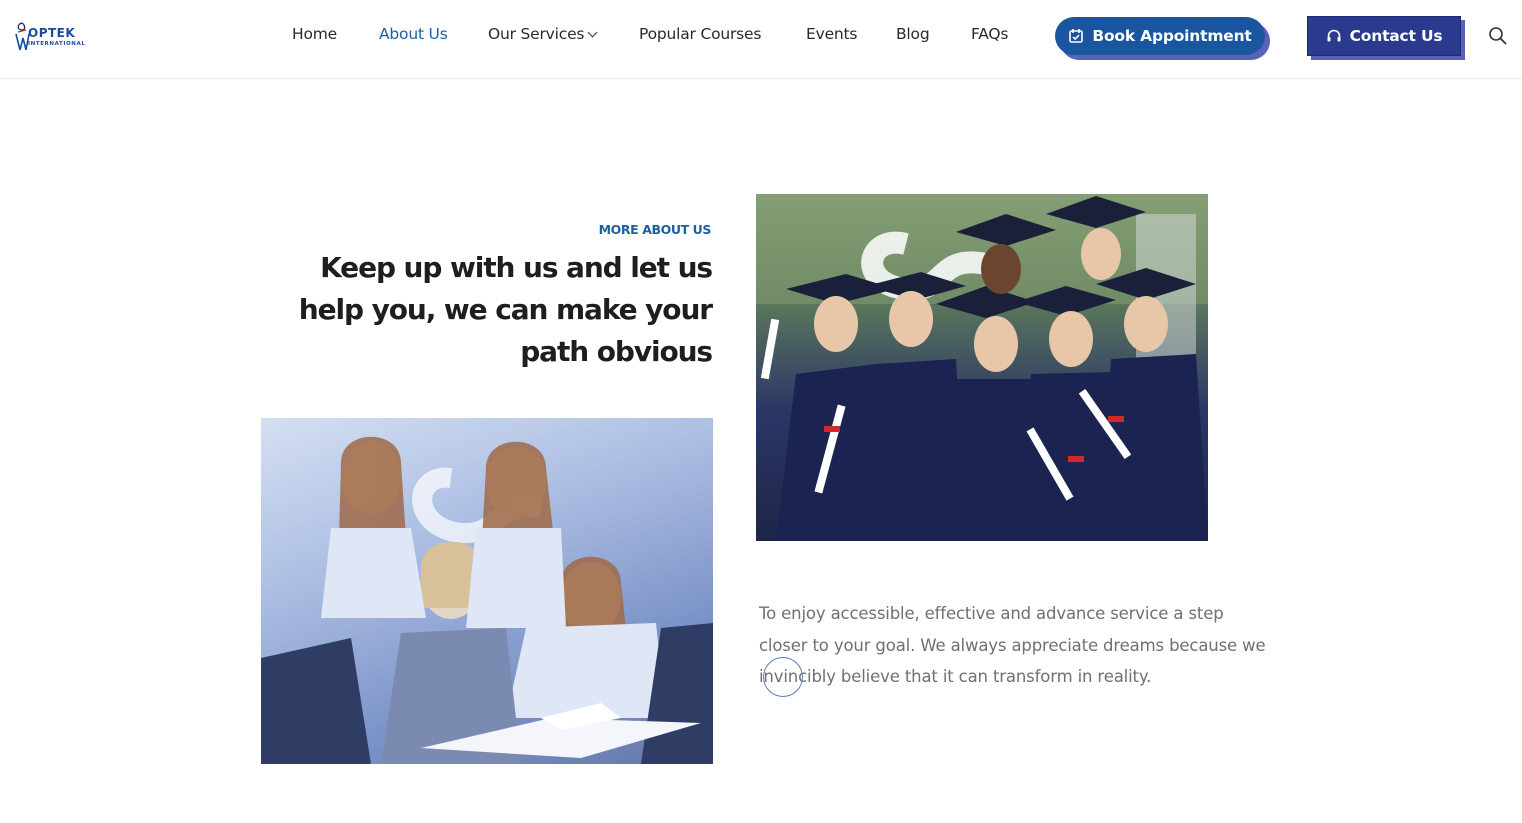 The height and width of the screenshot is (823, 1522). I want to click on nav-about-us: About Us, so click(413, 36).